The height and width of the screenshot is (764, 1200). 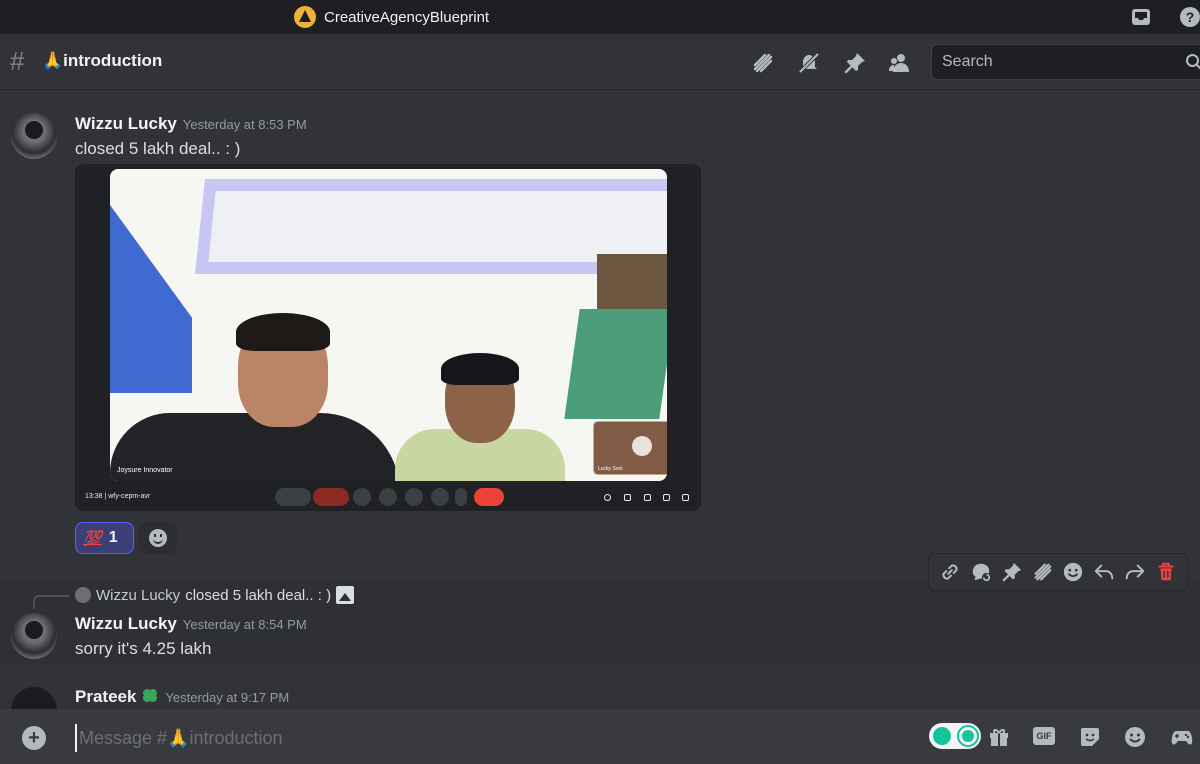 I want to click on meeting-time-label: 13:38 | wfy-cepm-avr, so click(x=118, y=496).